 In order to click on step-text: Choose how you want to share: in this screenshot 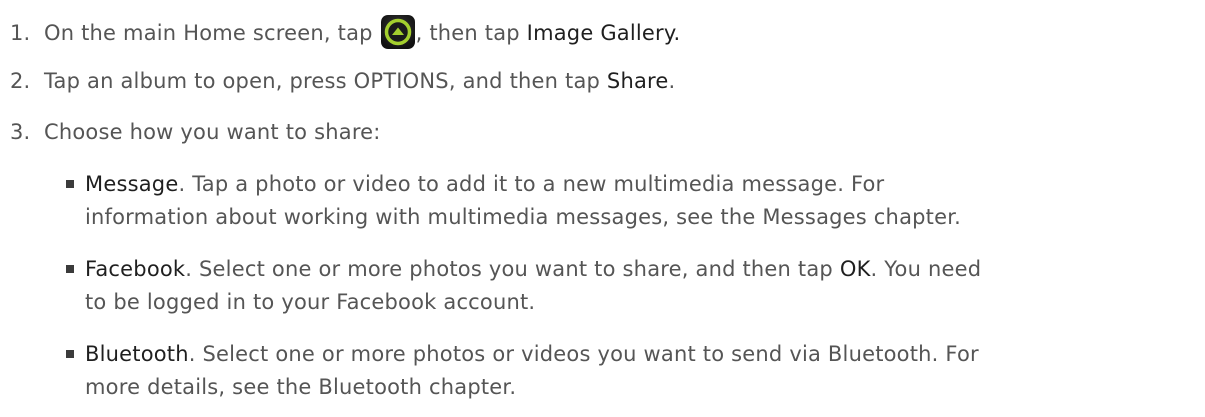, I will do `click(212, 132)`.